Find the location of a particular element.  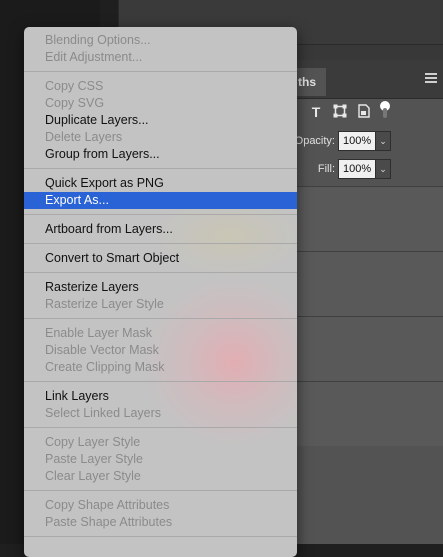

menu-item-convert-to-smart-object: Convert to Smart Object is located at coordinates (160, 258).